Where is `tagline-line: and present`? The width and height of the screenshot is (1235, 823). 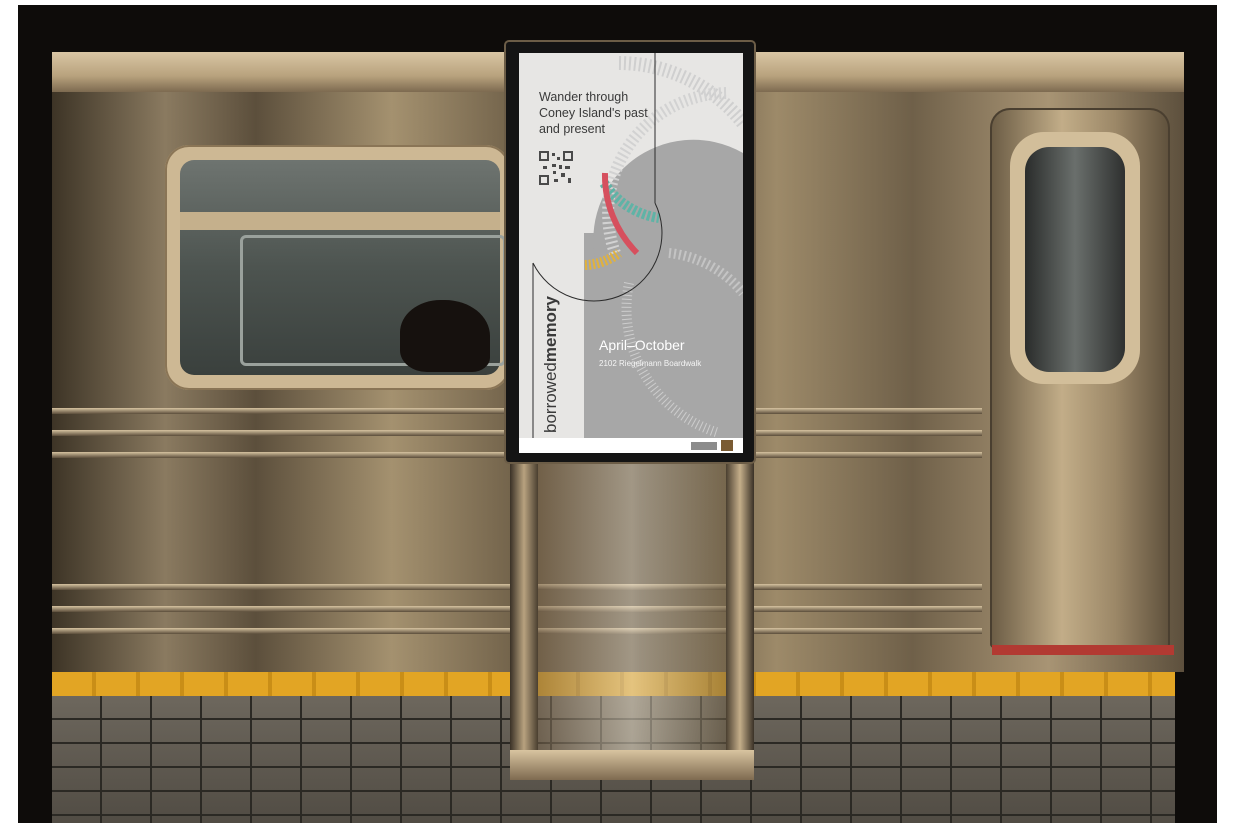
tagline-line: and present is located at coordinates (572, 129).